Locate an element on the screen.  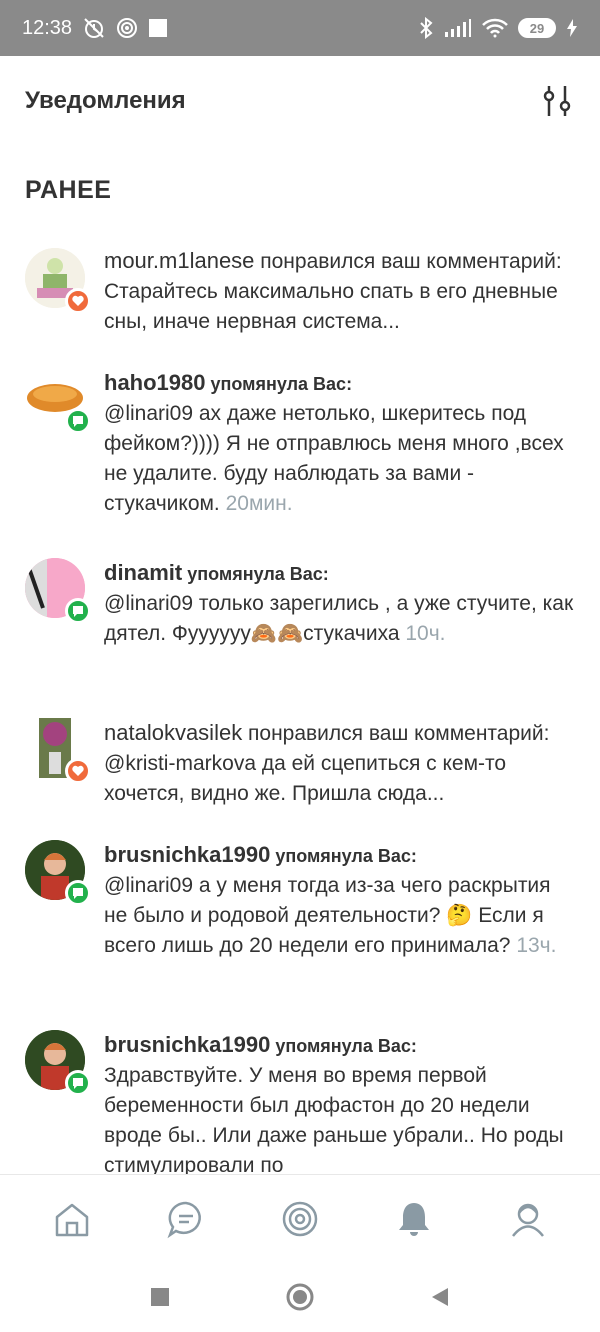
nav-target is located at coordinates (300, 1219).